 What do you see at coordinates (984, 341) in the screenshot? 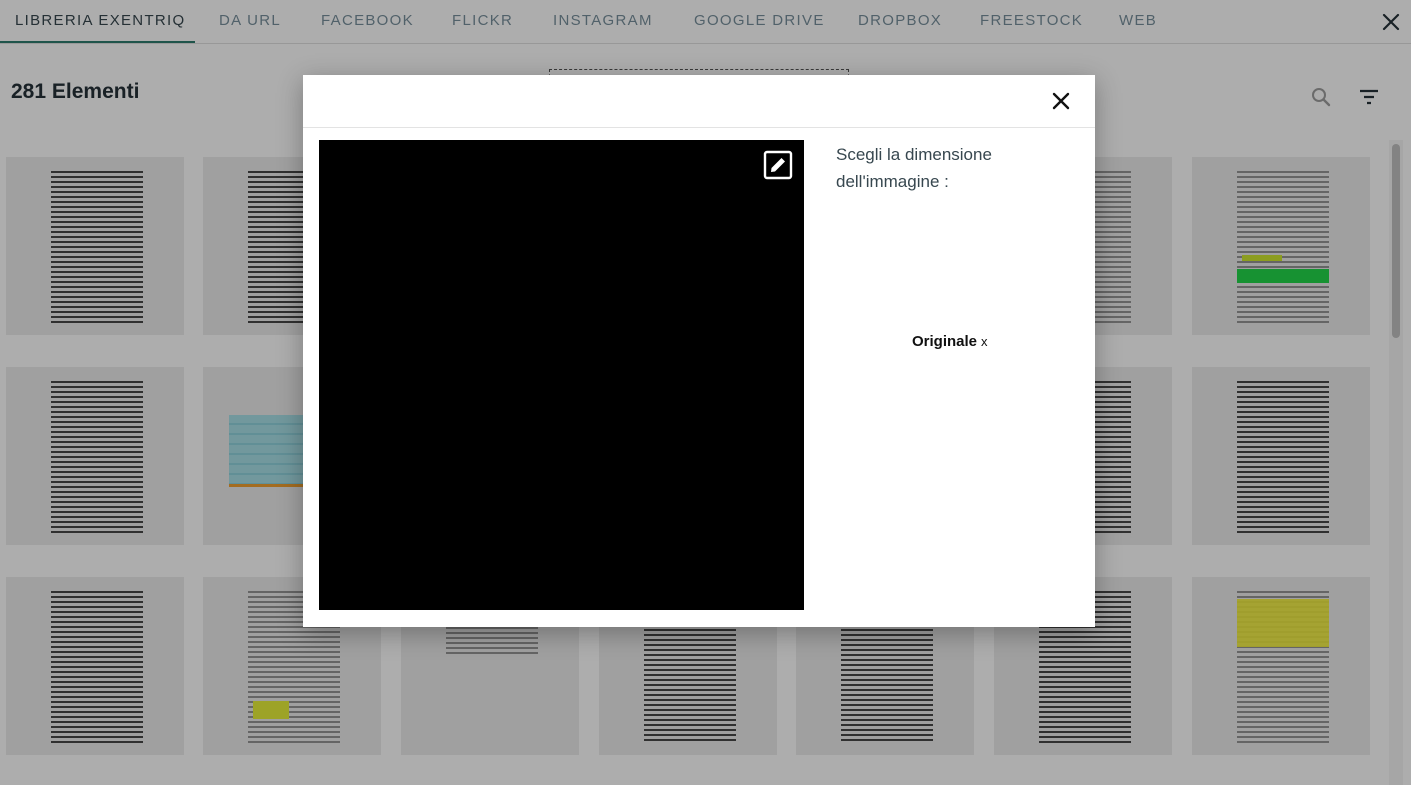
I see `size-option-separator: x` at bounding box center [984, 341].